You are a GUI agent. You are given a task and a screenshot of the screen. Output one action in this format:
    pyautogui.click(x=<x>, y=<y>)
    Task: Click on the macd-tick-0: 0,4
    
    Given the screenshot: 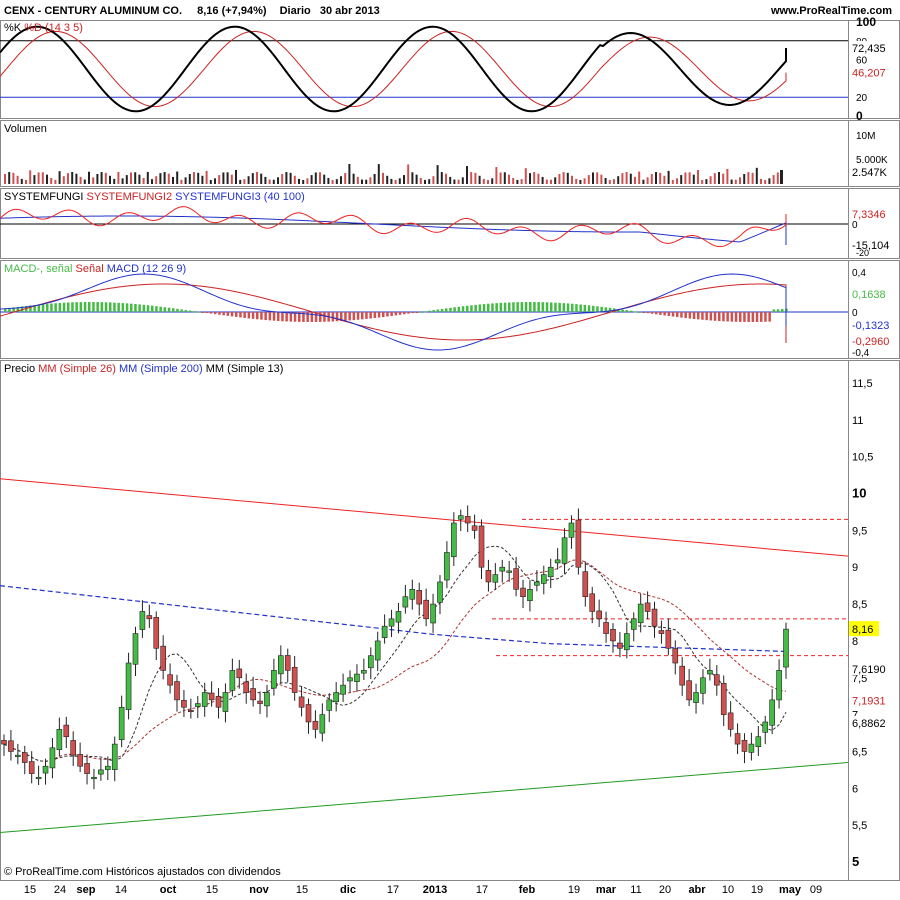 What is the action you would take?
    pyautogui.click(x=859, y=273)
    